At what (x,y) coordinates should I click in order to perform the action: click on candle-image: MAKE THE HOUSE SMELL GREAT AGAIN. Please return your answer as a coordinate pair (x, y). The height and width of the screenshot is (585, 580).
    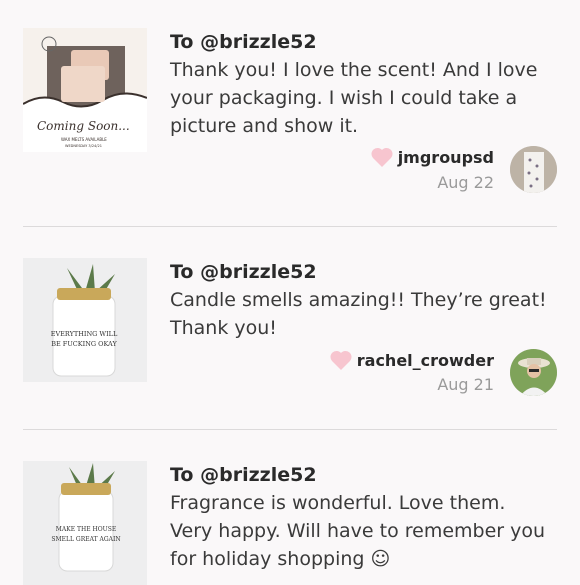
    Looking at the image, I should click on (85, 523).